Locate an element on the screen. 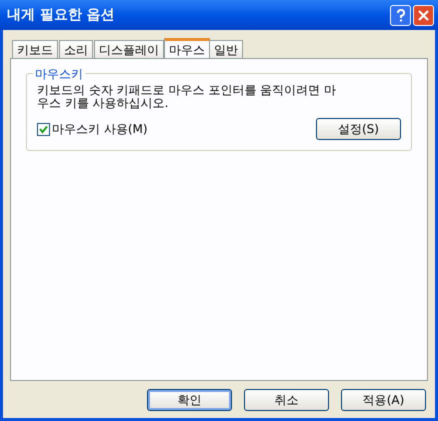  tab: 일반 is located at coordinates (226, 49).